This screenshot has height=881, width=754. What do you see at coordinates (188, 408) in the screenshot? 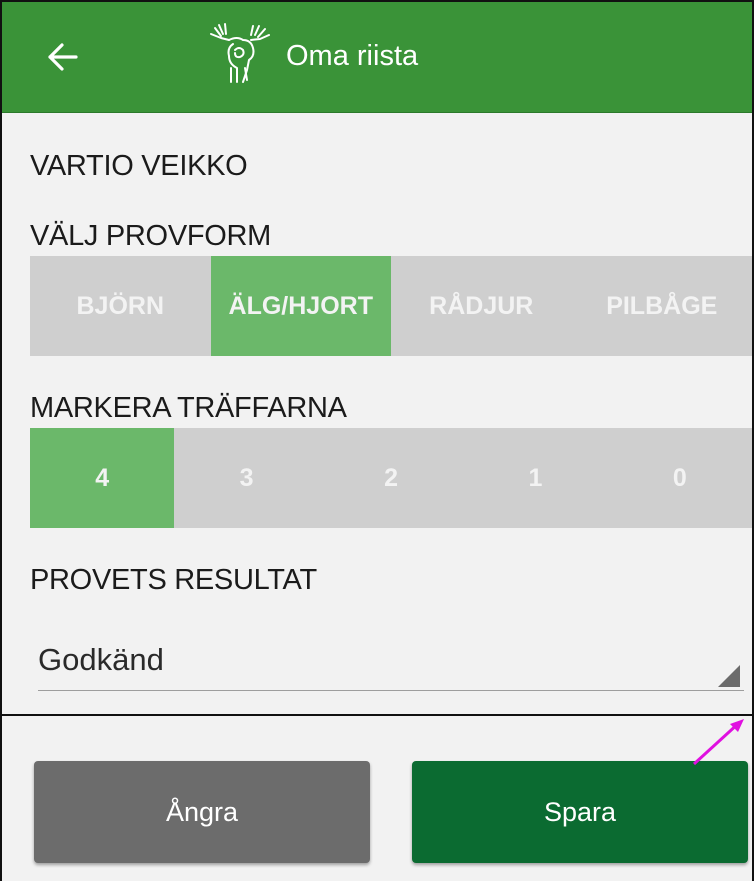
I see `hits-label: MARKERA TRÄFFARNA` at bounding box center [188, 408].